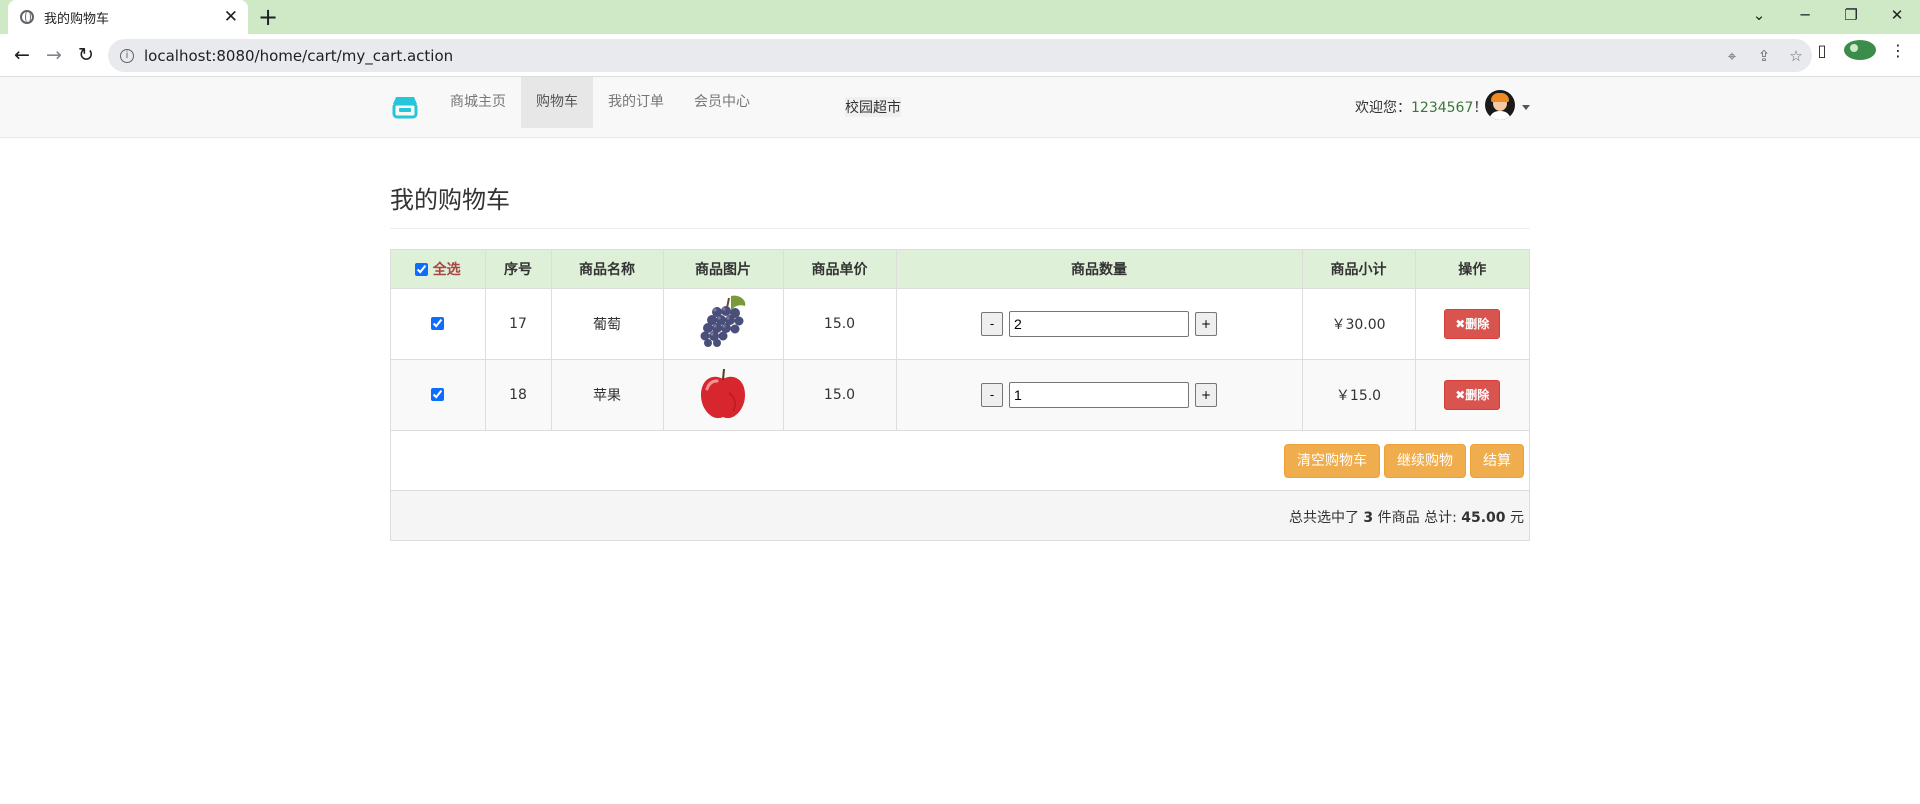  I want to click on toolbar-right: ▯ ⋮, so click(1860, 50).